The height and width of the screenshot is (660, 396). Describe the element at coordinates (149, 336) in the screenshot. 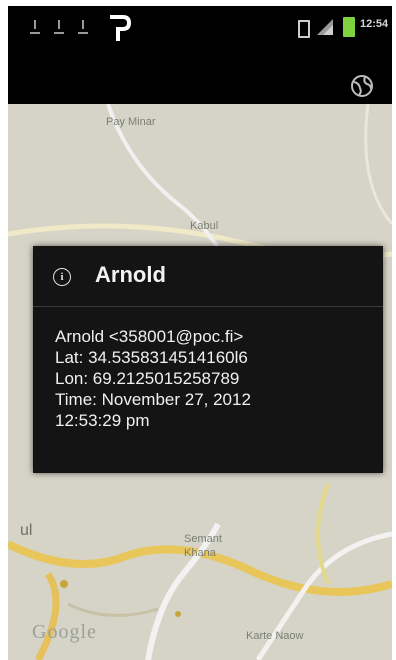

I see `contact-line: Arnold <358001@poc.fi>` at that location.